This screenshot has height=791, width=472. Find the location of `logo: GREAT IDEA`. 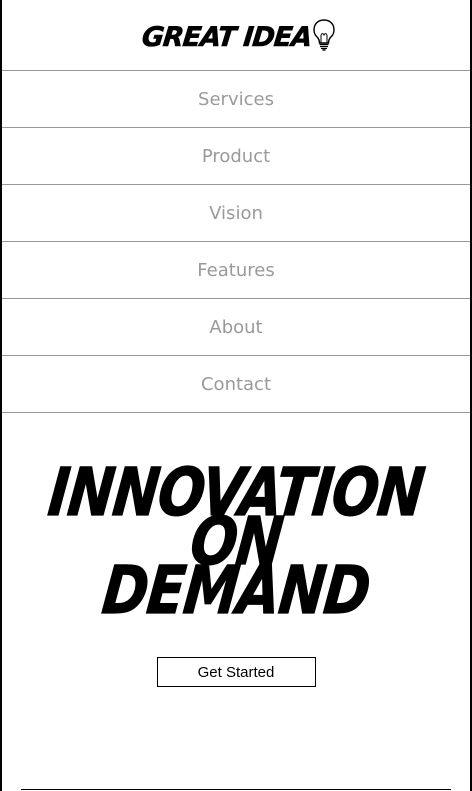

logo: GREAT IDEA is located at coordinates (238, 36).